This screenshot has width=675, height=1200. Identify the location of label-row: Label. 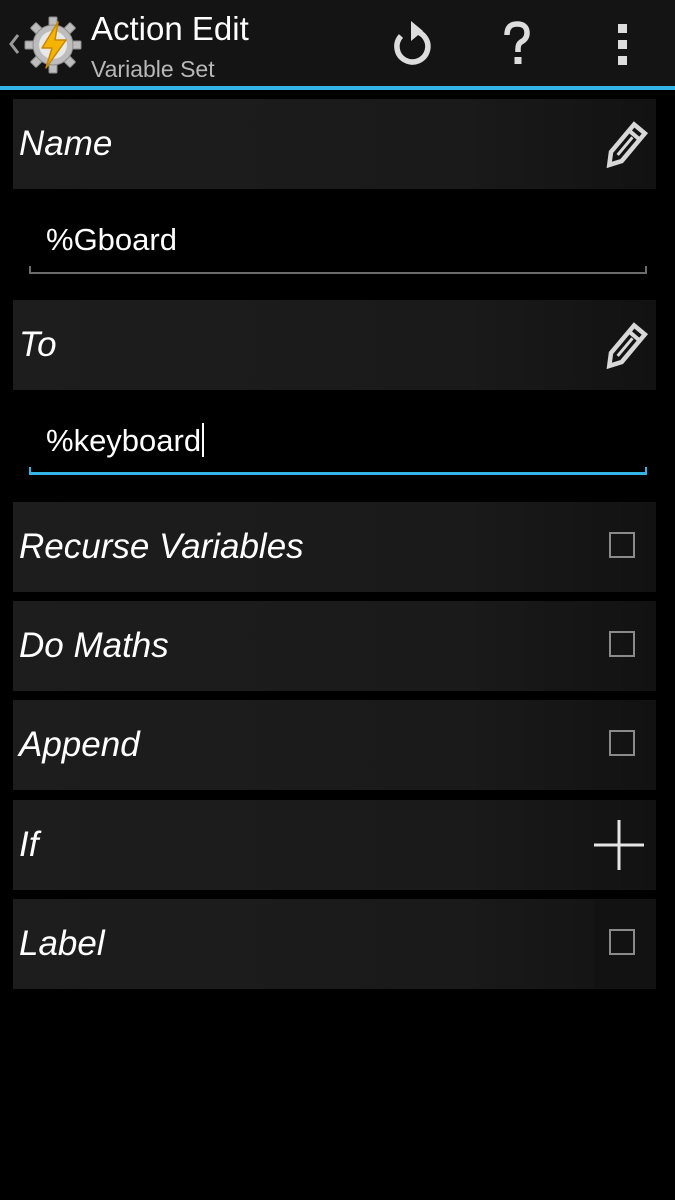
(334, 944).